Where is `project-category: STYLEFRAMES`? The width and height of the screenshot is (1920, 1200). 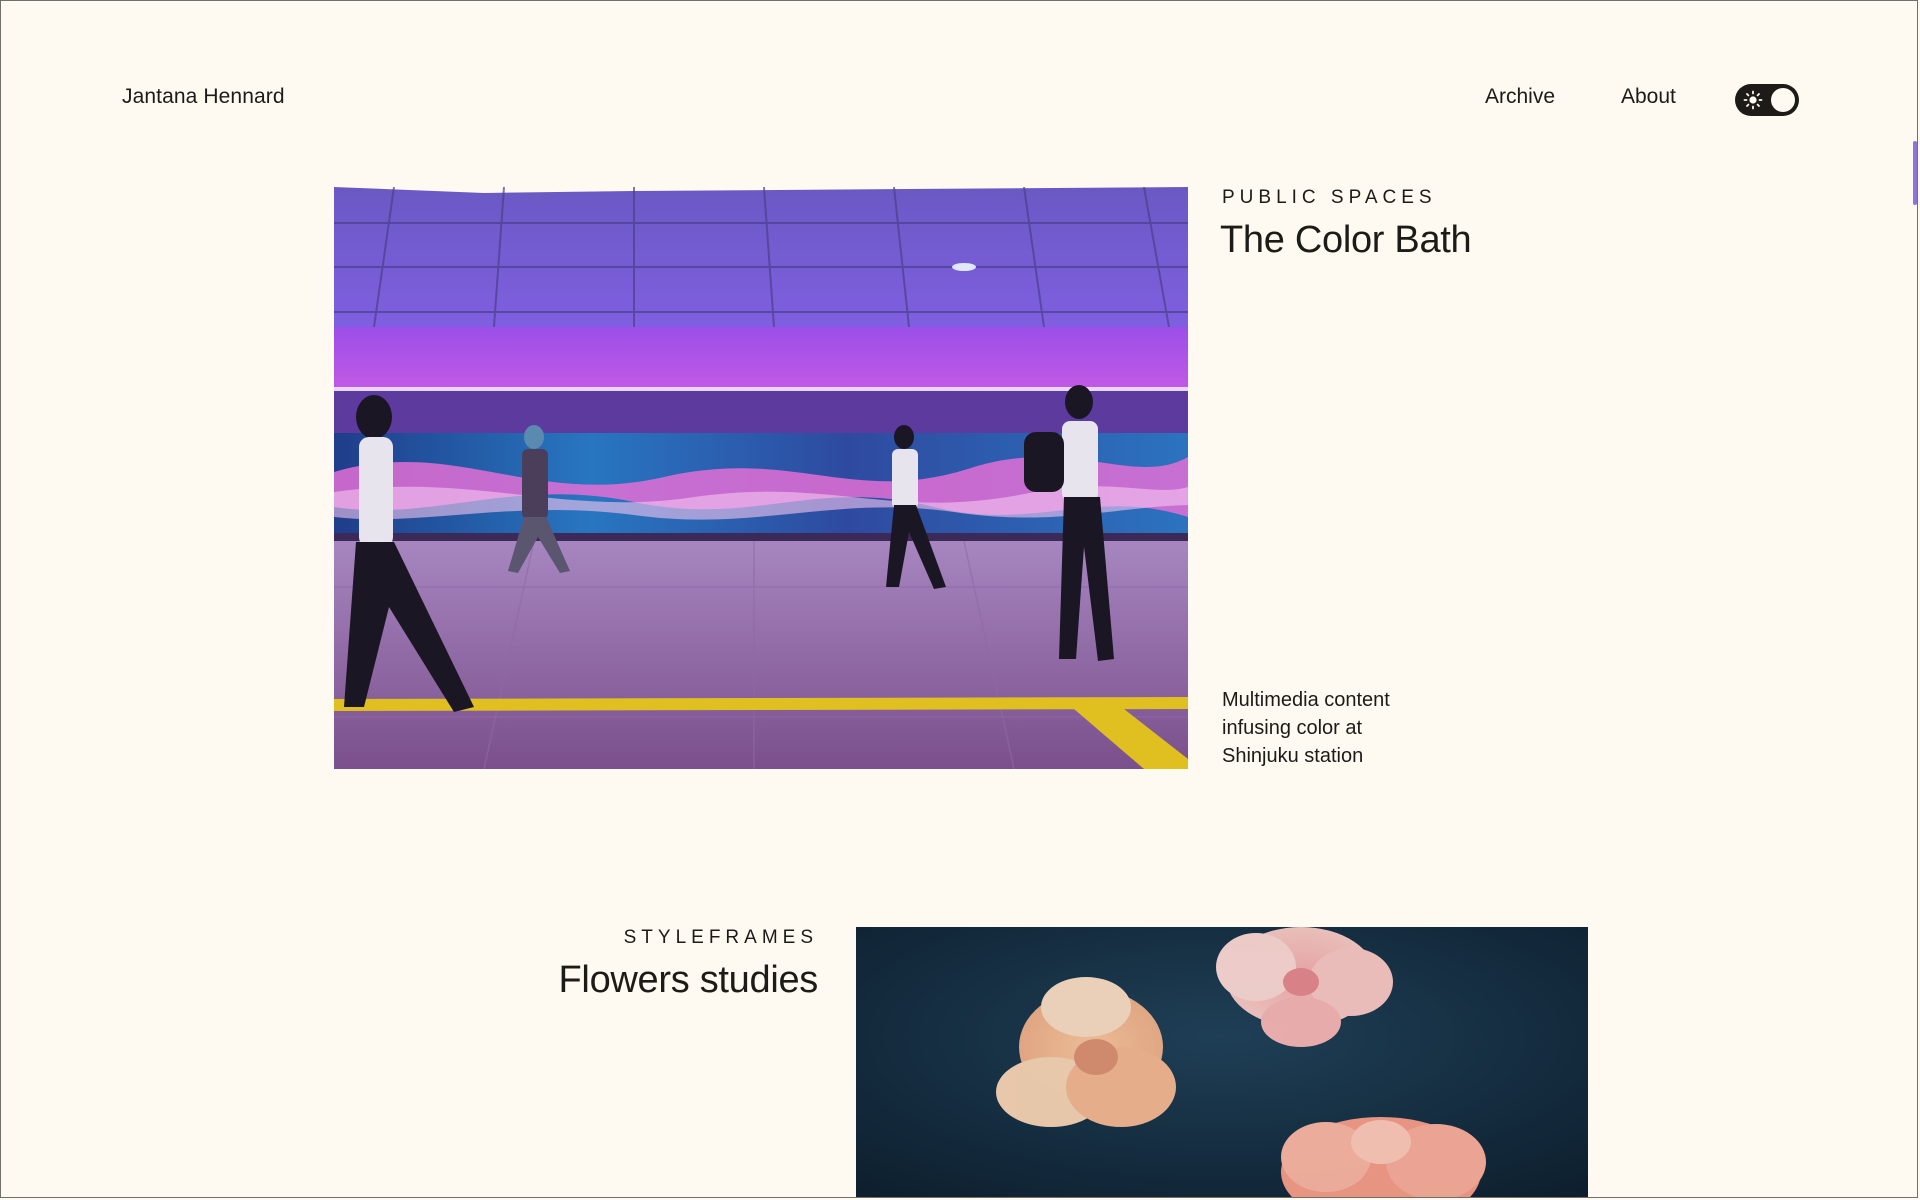 project-category: STYLEFRAMES is located at coordinates (720, 937).